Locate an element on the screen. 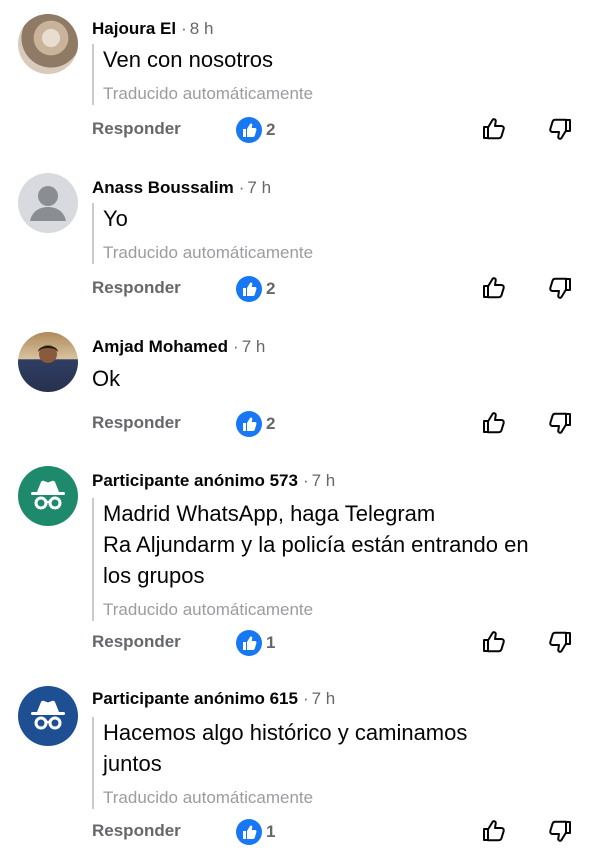 Image resolution: width=597 pixels, height=861 pixels. comment-text: Ven con nosotros is located at coordinates (188, 59).